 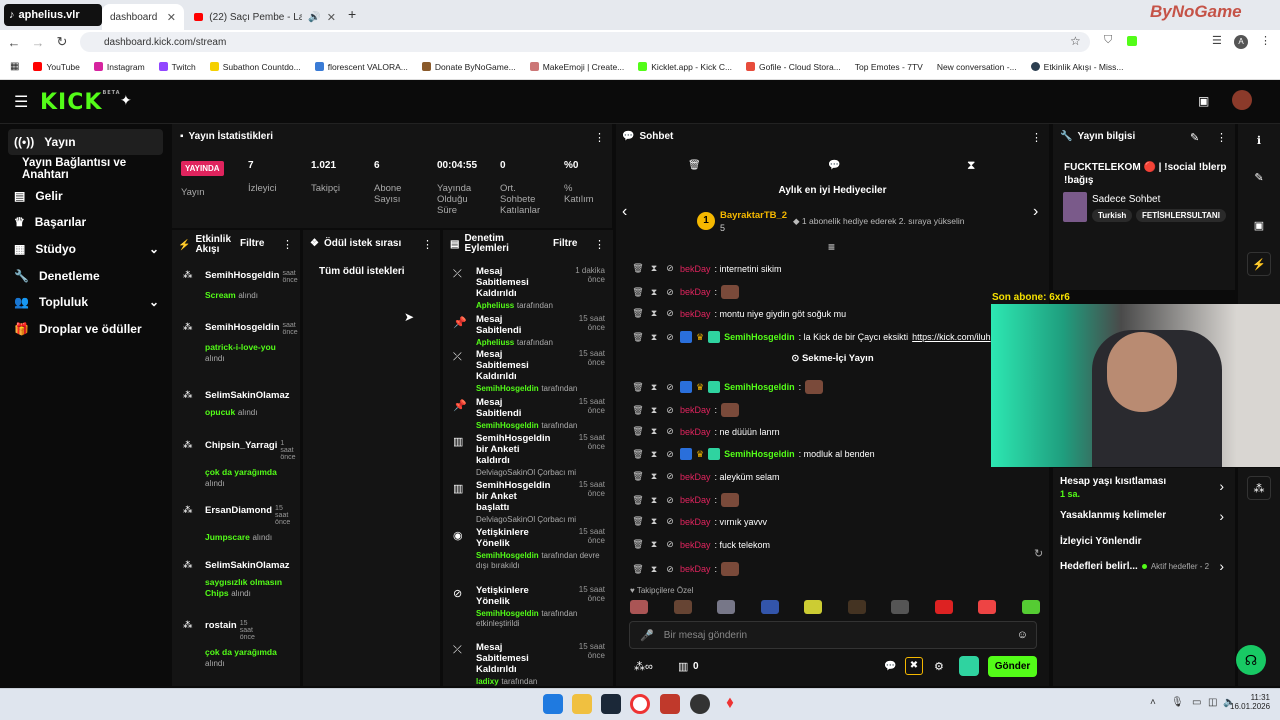 I want to click on url-input: dashboard.kick.com/stream, so click(x=585, y=42).